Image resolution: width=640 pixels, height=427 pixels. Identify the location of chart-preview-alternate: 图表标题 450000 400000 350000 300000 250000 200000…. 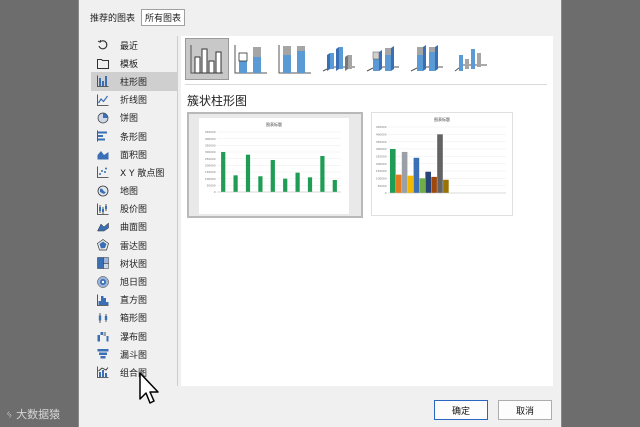
(442, 164).